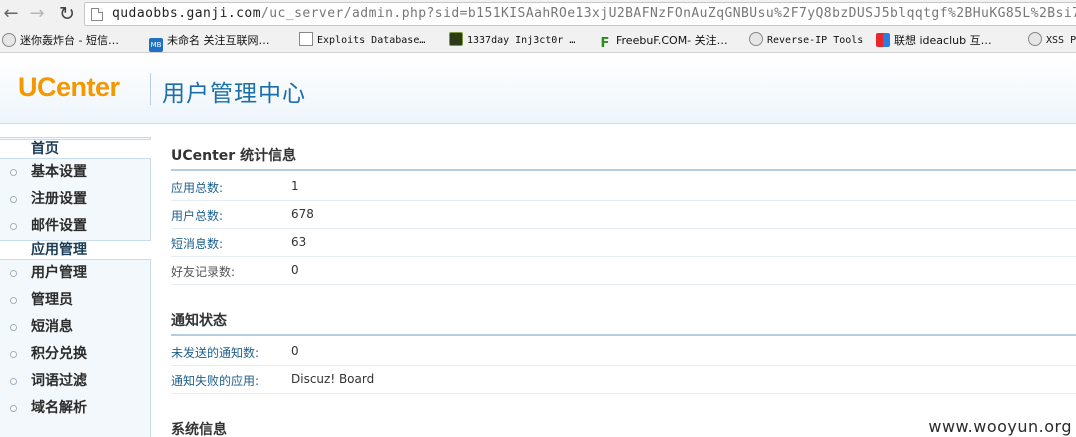 Image resolution: width=1076 pixels, height=437 pixels. I want to click on table-row: 短消息数: 63, so click(623, 243).